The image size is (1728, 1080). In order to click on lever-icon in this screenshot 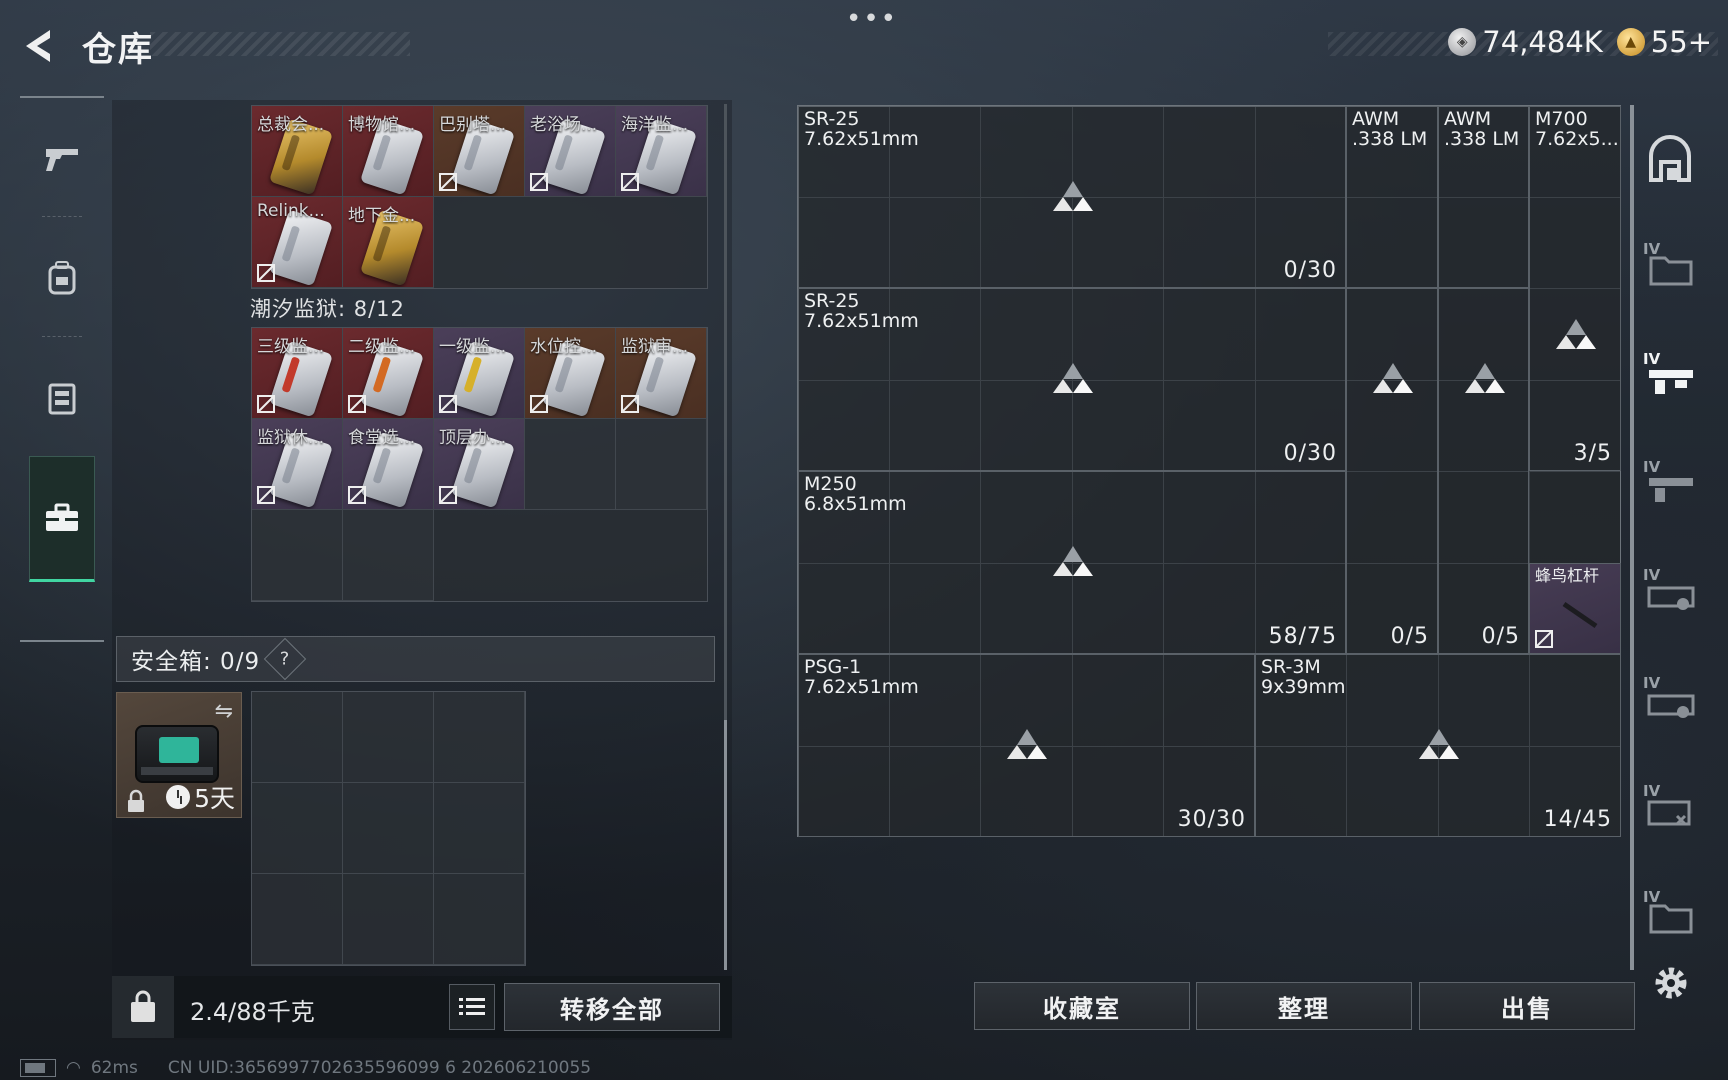, I will do `click(1580, 615)`.